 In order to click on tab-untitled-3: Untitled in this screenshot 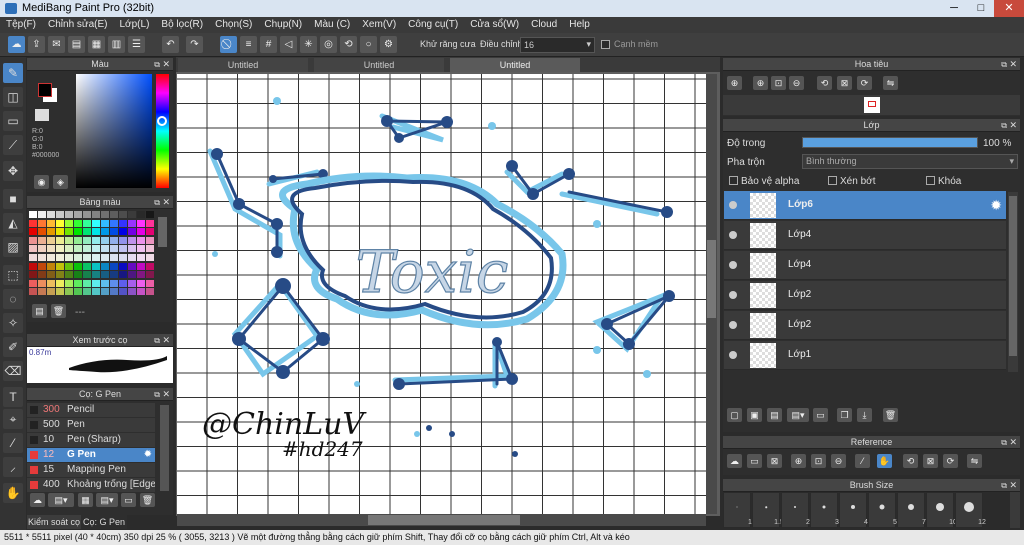, I will do `click(515, 65)`.